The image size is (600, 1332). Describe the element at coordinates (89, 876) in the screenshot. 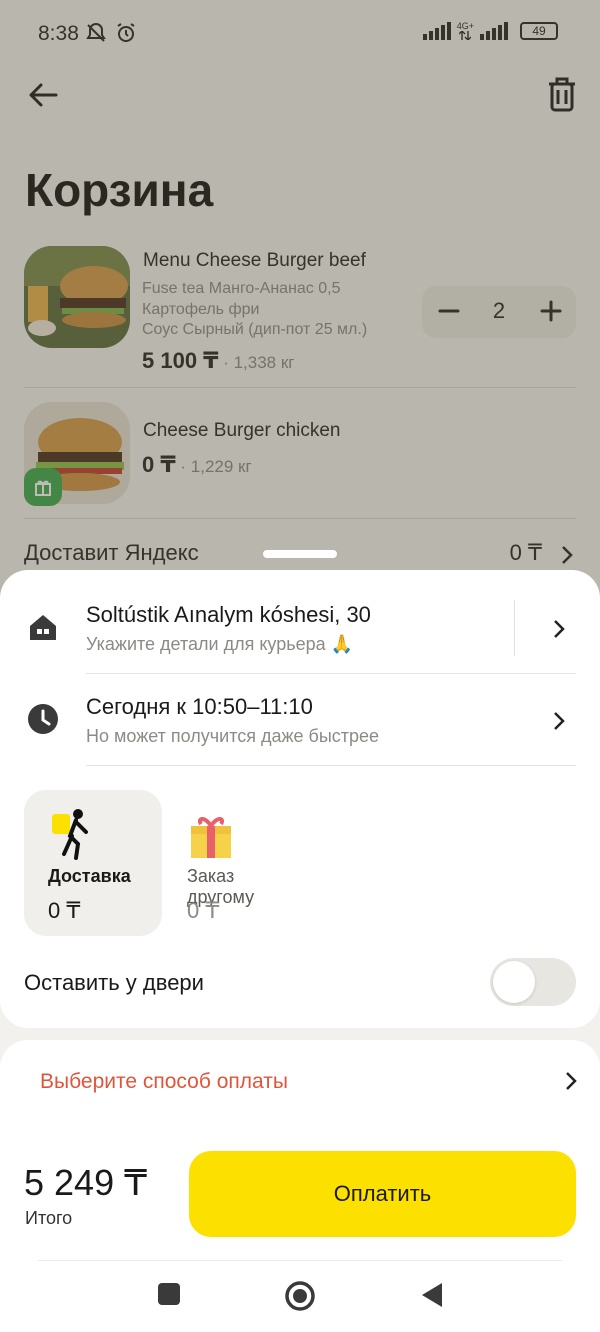

I see `delivery-mode-label: Доставка` at that location.